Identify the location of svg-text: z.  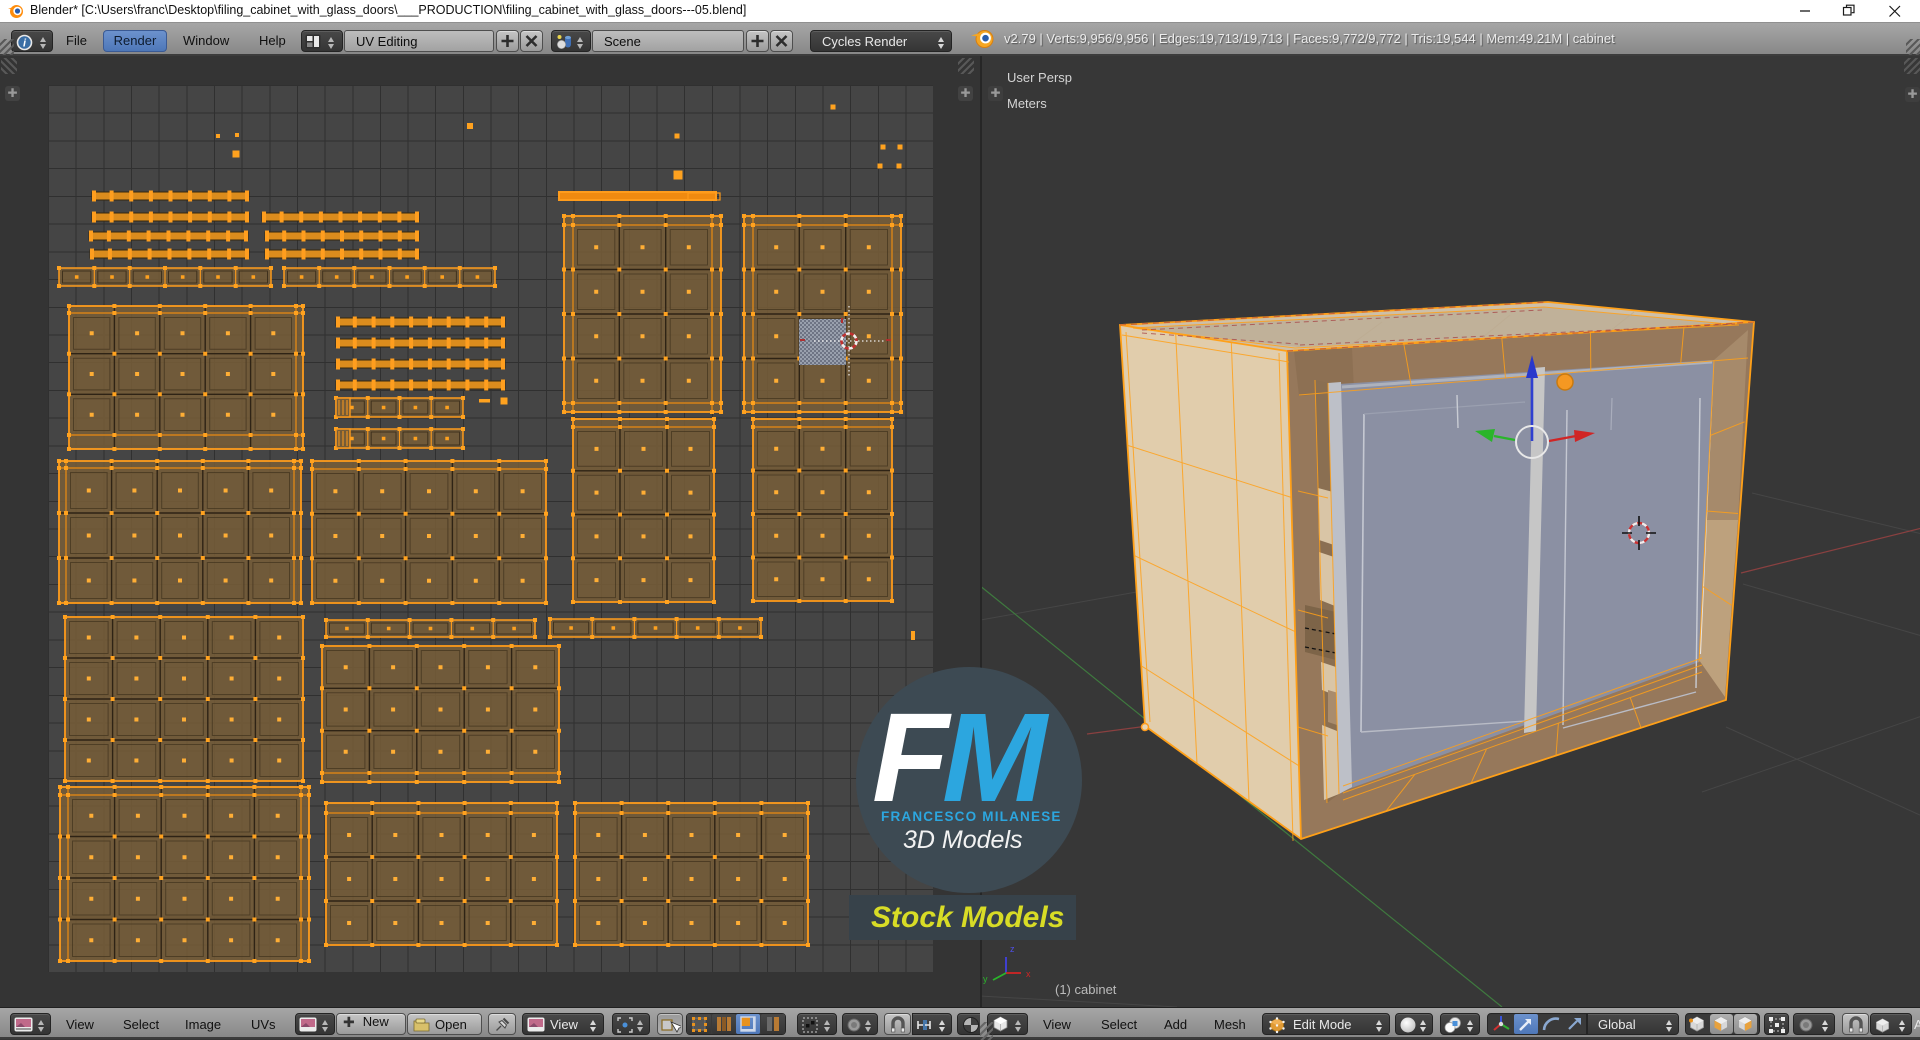
(1012, 949).